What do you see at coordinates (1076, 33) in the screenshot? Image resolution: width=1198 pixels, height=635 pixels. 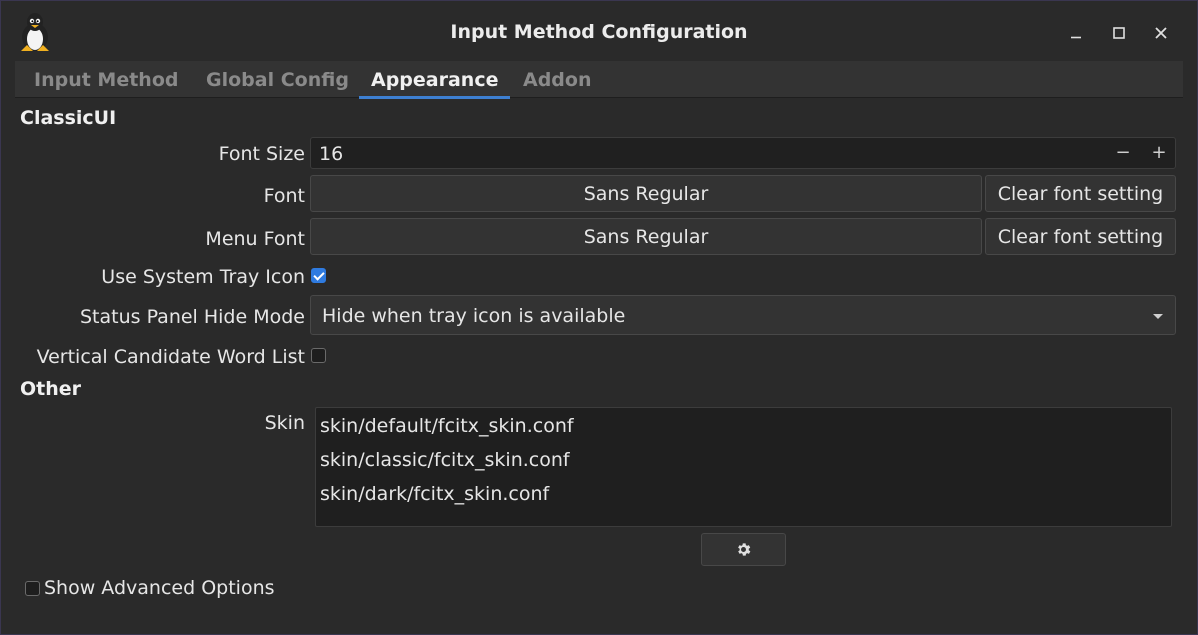 I see `minimize-button` at bounding box center [1076, 33].